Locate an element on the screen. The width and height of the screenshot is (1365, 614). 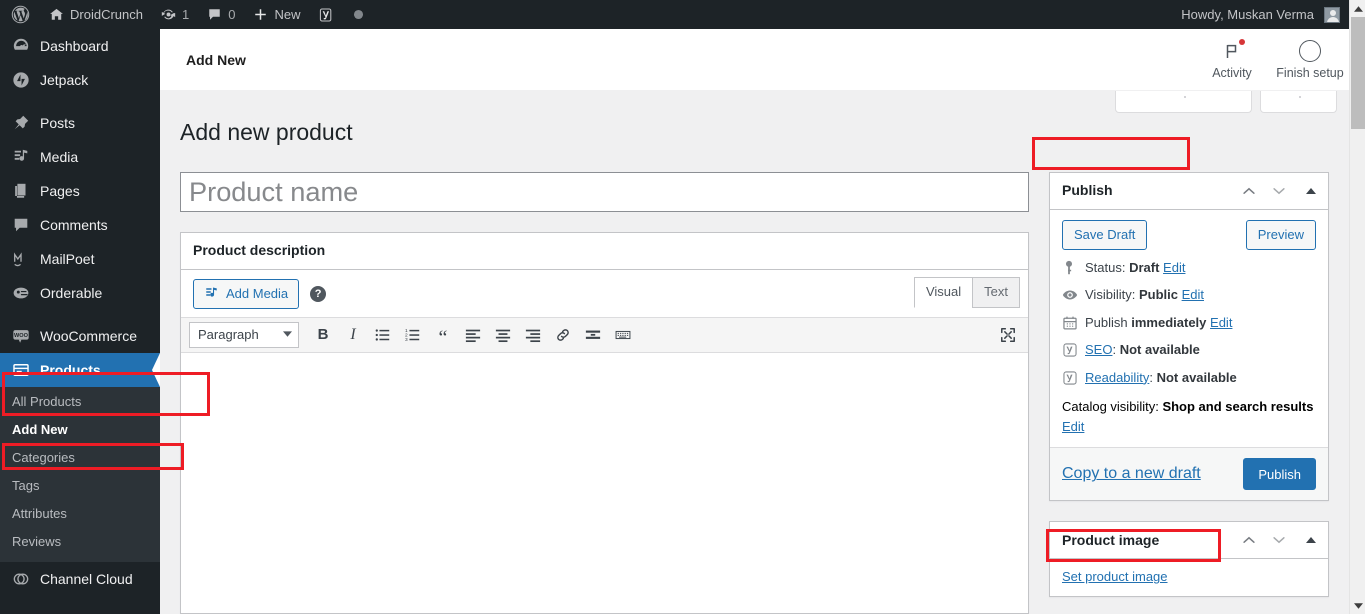
yoast-seo-icon is located at coordinates (1070, 349).